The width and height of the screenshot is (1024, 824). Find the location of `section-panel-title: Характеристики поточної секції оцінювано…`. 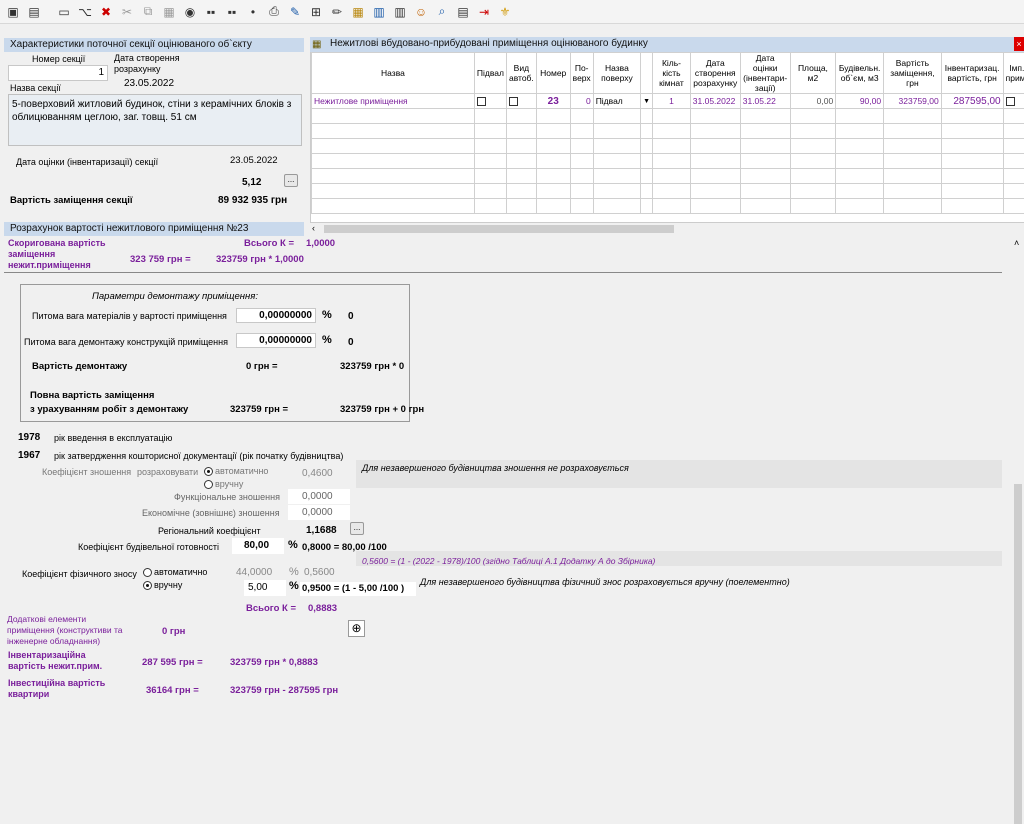

section-panel-title: Характеристики поточної секції оцінювано… is located at coordinates (154, 45).